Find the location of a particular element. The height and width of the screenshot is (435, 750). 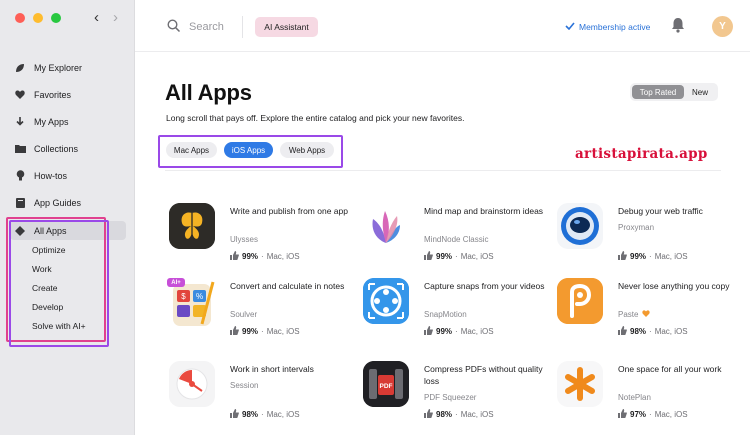

toolbar-divider is located at coordinates (242, 27).